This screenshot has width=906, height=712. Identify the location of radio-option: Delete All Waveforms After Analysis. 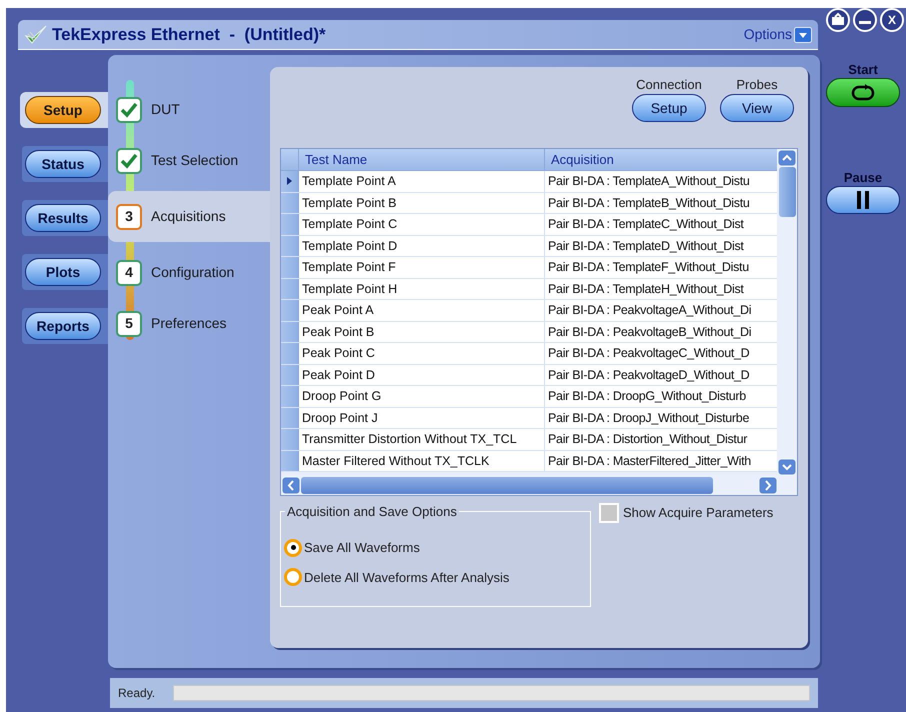
(397, 577).